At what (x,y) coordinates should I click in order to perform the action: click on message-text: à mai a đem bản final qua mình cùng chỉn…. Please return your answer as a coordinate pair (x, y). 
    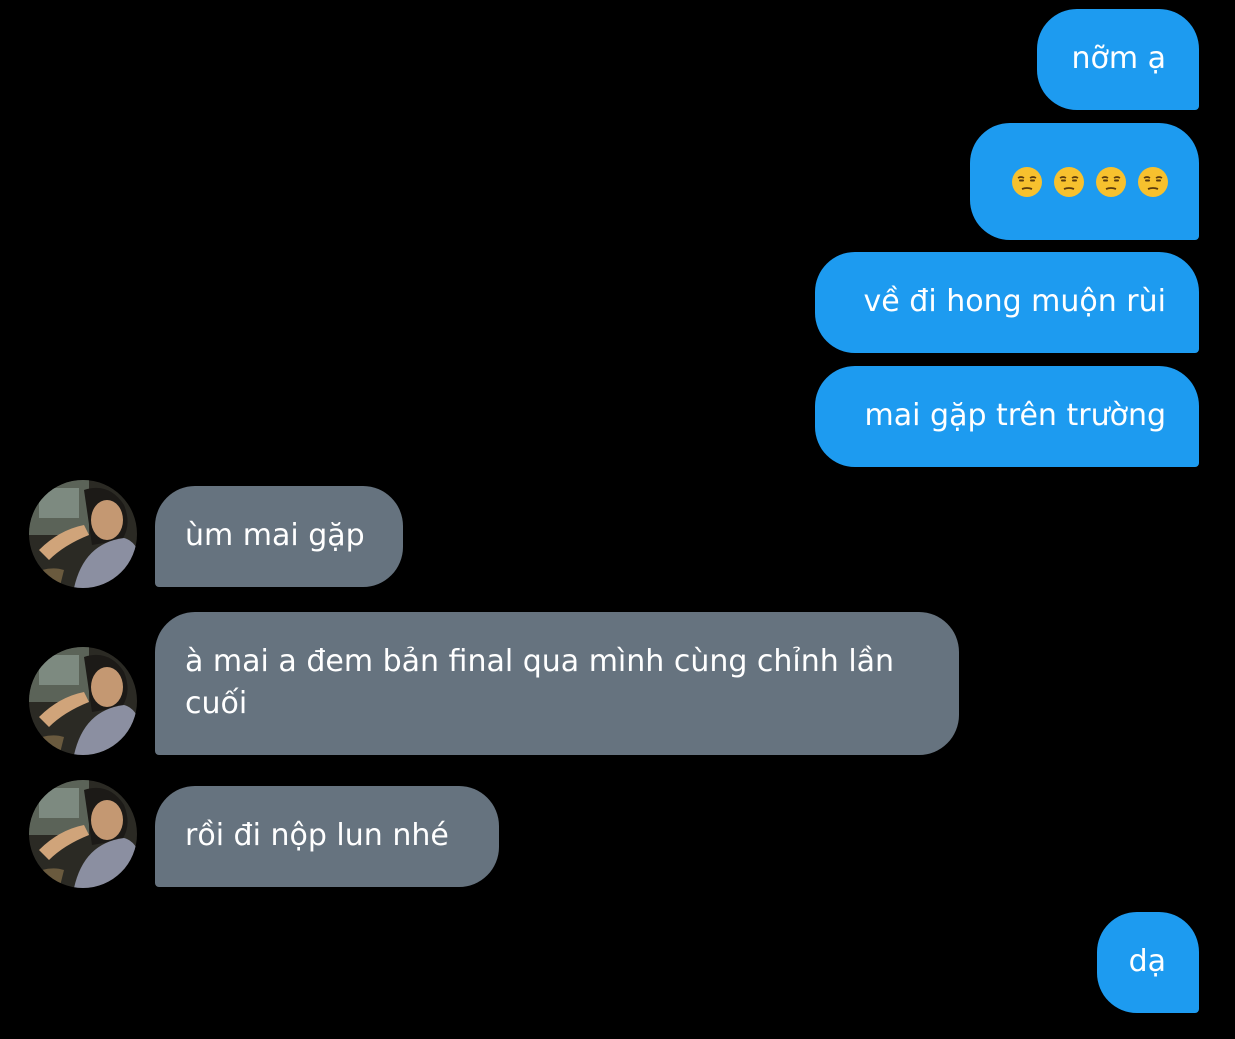
    Looking at the image, I should click on (540, 682).